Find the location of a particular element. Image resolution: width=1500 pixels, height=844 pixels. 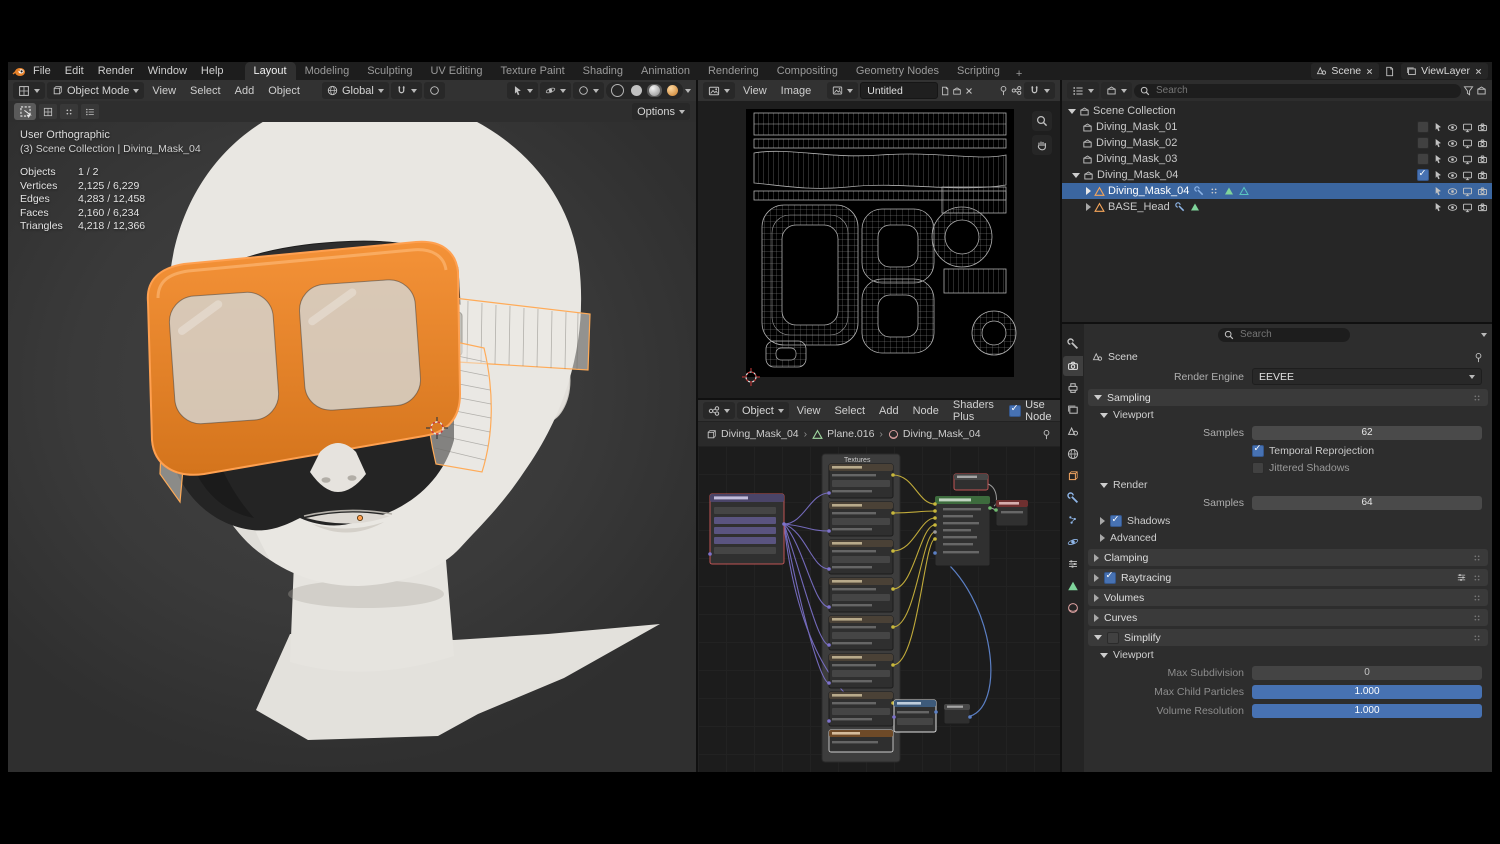

outliner-row-diving-mask-02: Diving_Mask_02 is located at coordinates (1277, 143).